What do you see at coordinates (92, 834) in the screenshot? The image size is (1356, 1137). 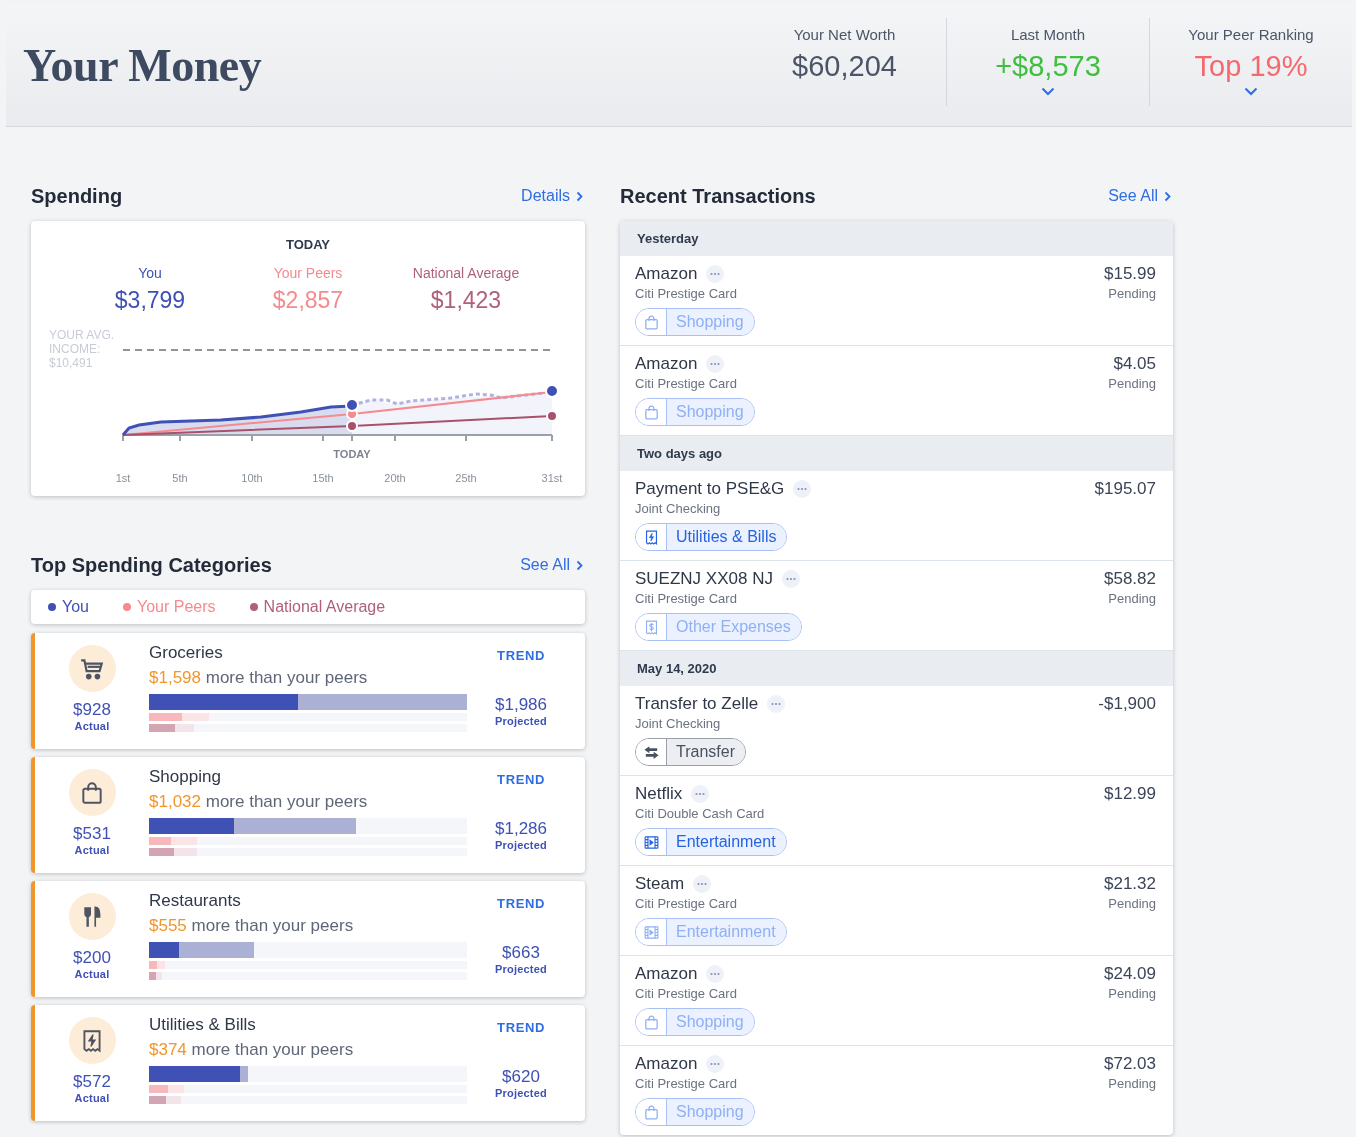 I see `actual-amount: $531` at bounding box center [92, 834].